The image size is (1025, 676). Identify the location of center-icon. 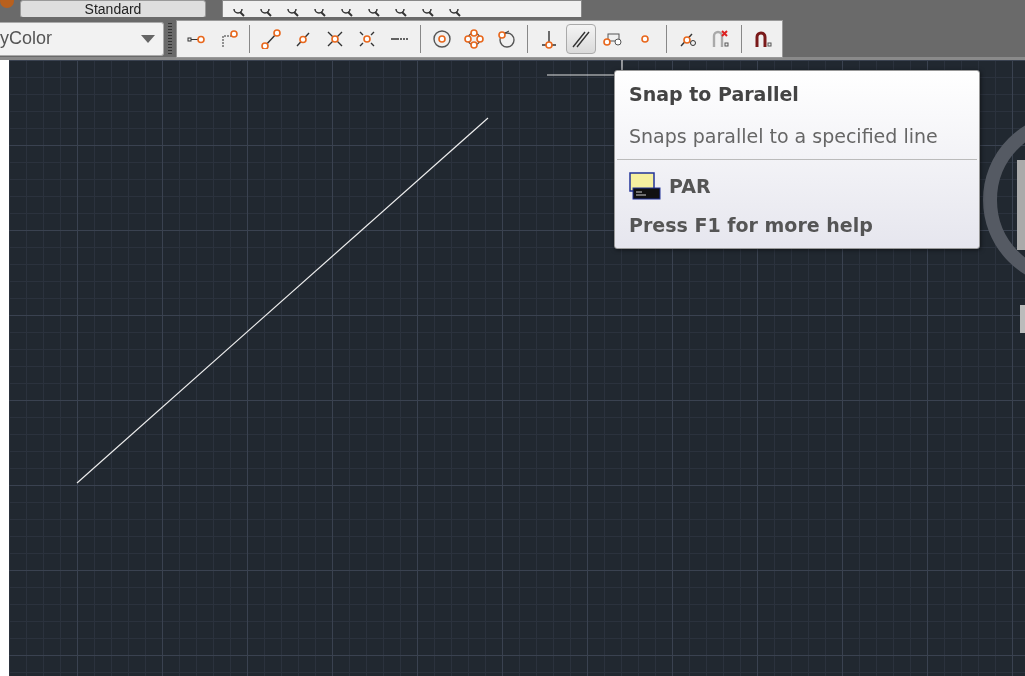
(442, 38).